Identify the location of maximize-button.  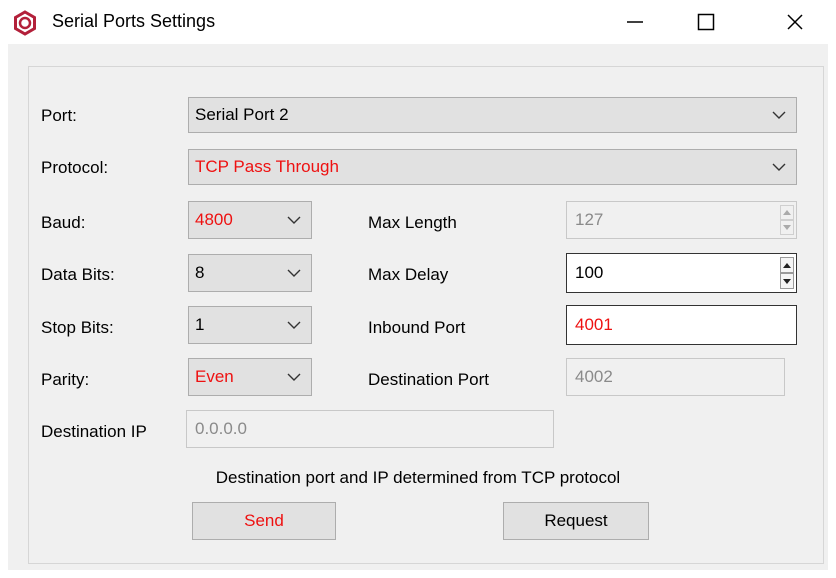
(706, 22).